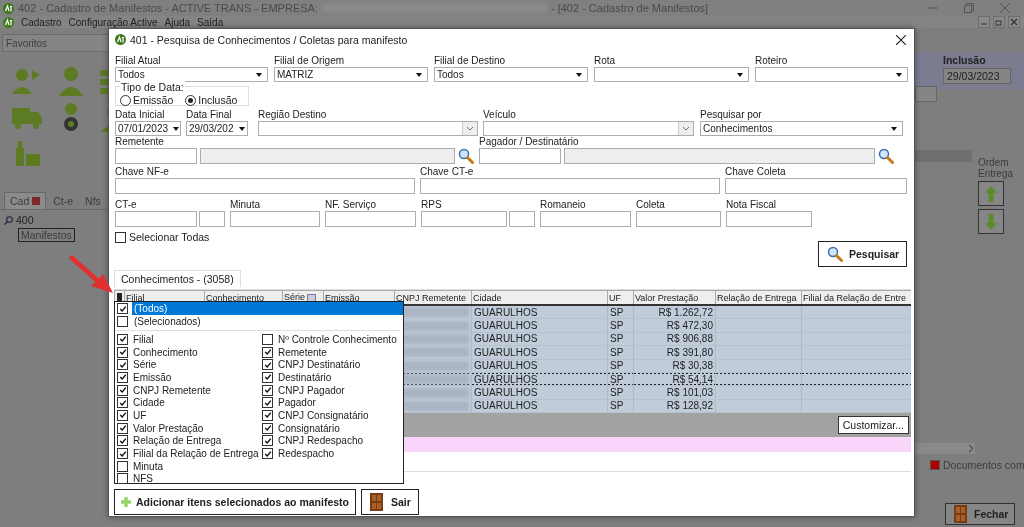  I want to click on checkbox-label: Conhecimento, so click(165, 352).